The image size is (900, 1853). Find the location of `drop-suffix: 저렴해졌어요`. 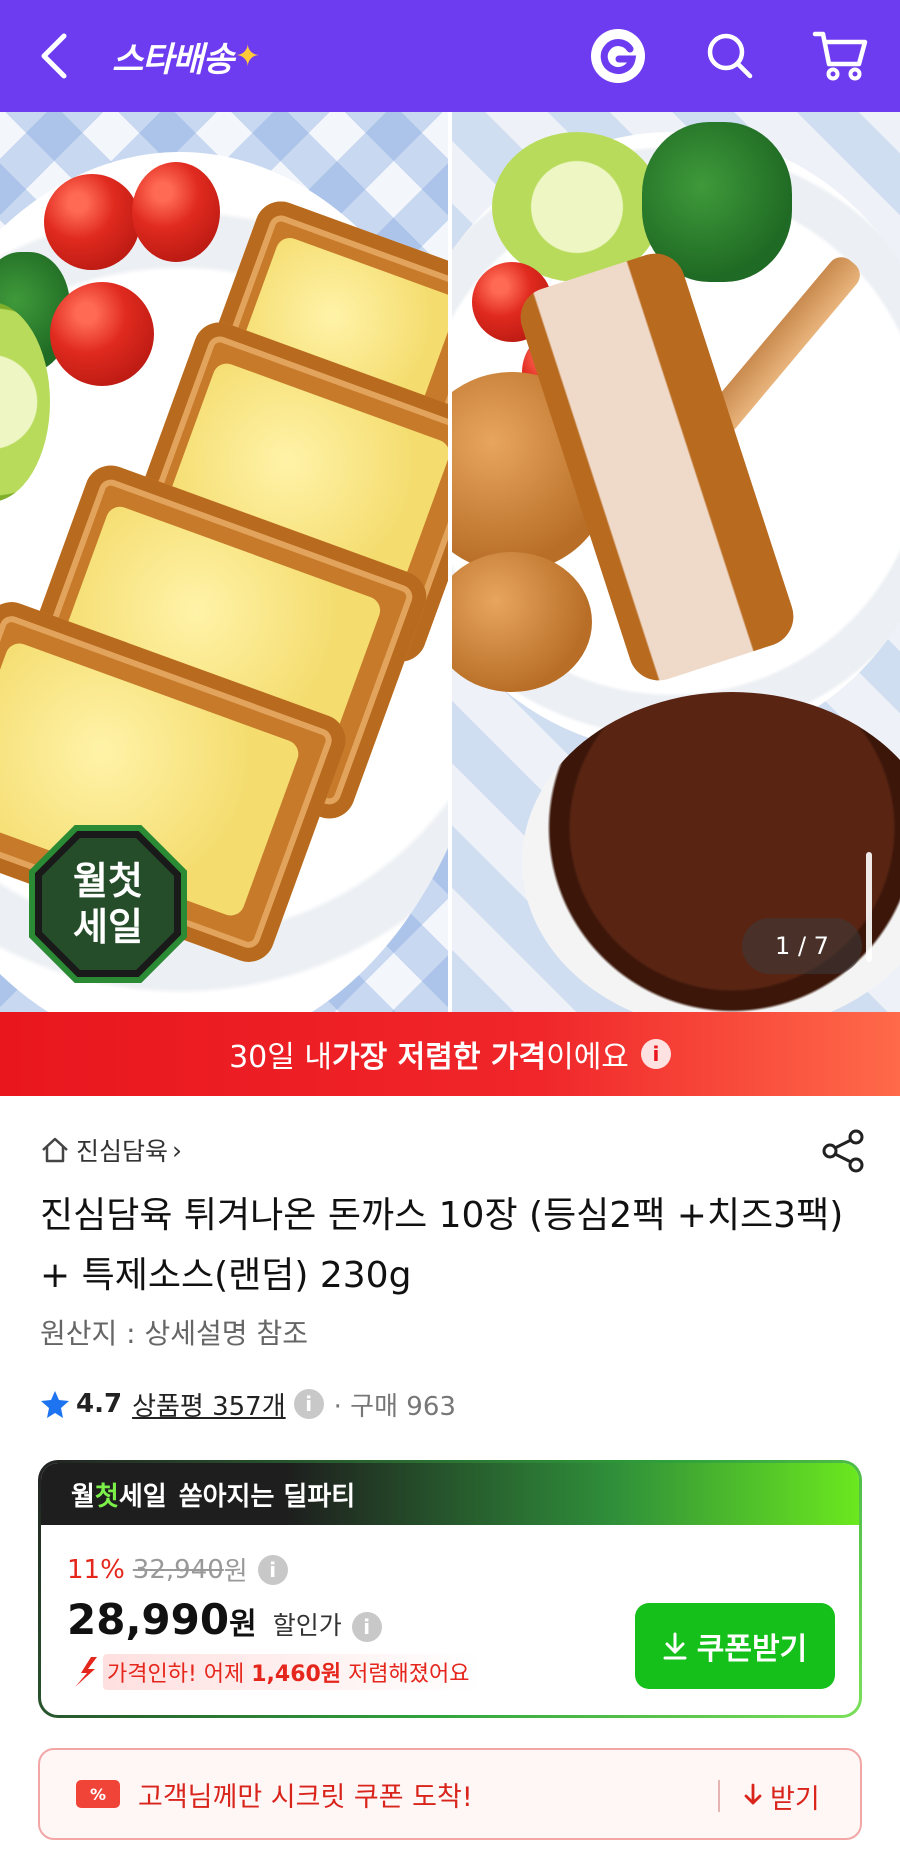

drop-suffix: 저렴해졌어요 is located at coordinates (405, 1674).